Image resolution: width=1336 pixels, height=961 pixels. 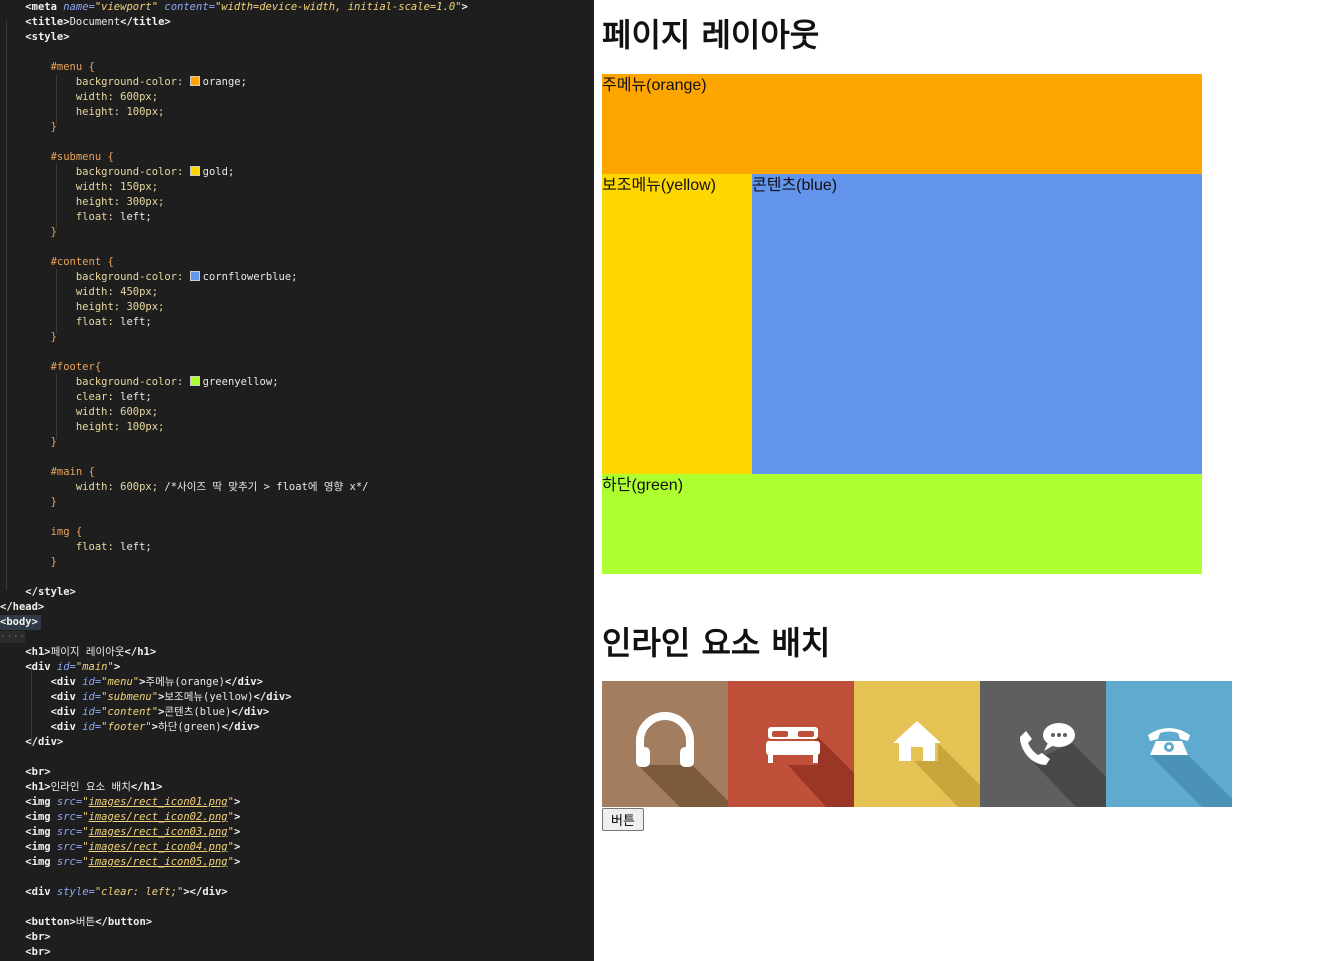 What do you see at coordinates (665, 744) in the screenshot?
I see `headphones-icon` at bounding box center [665, 744].